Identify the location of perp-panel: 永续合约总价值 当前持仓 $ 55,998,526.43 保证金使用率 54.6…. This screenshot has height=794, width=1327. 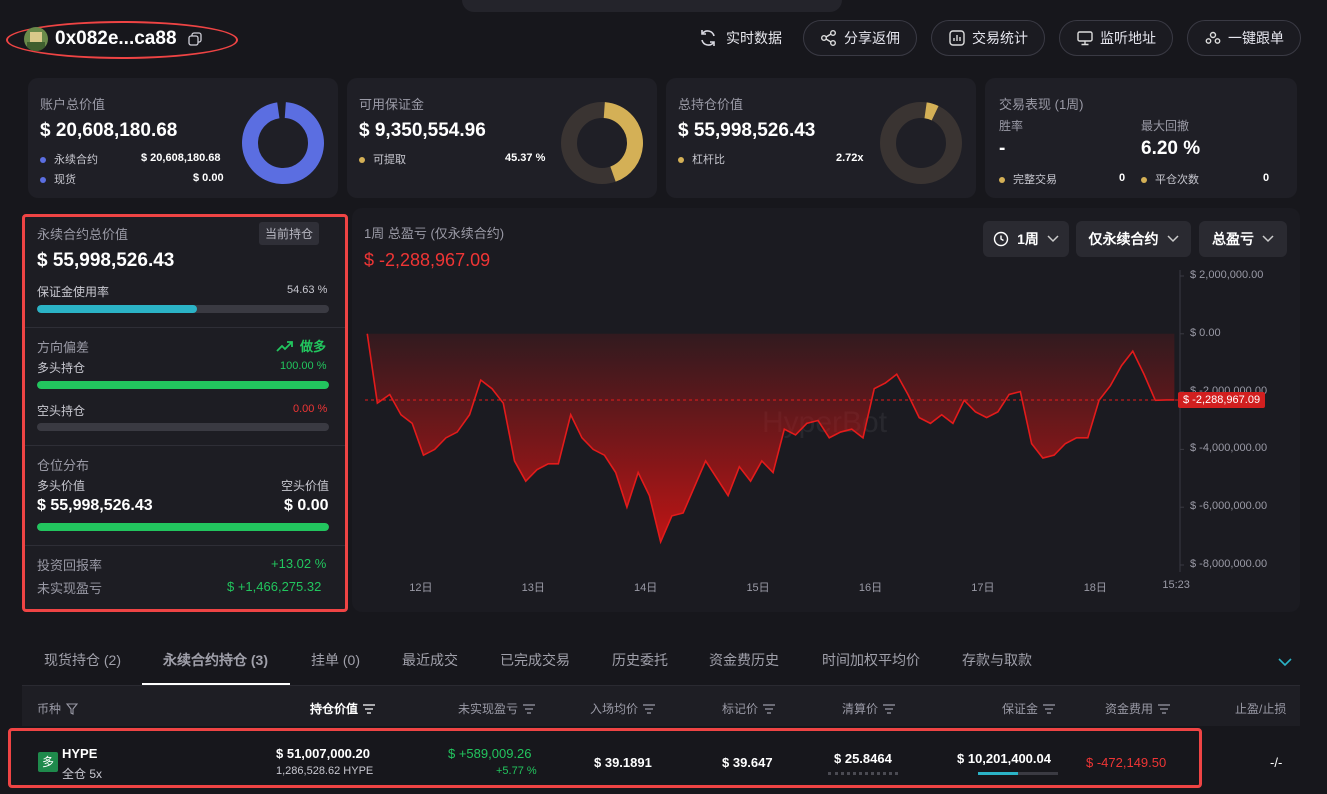
(185, 413).